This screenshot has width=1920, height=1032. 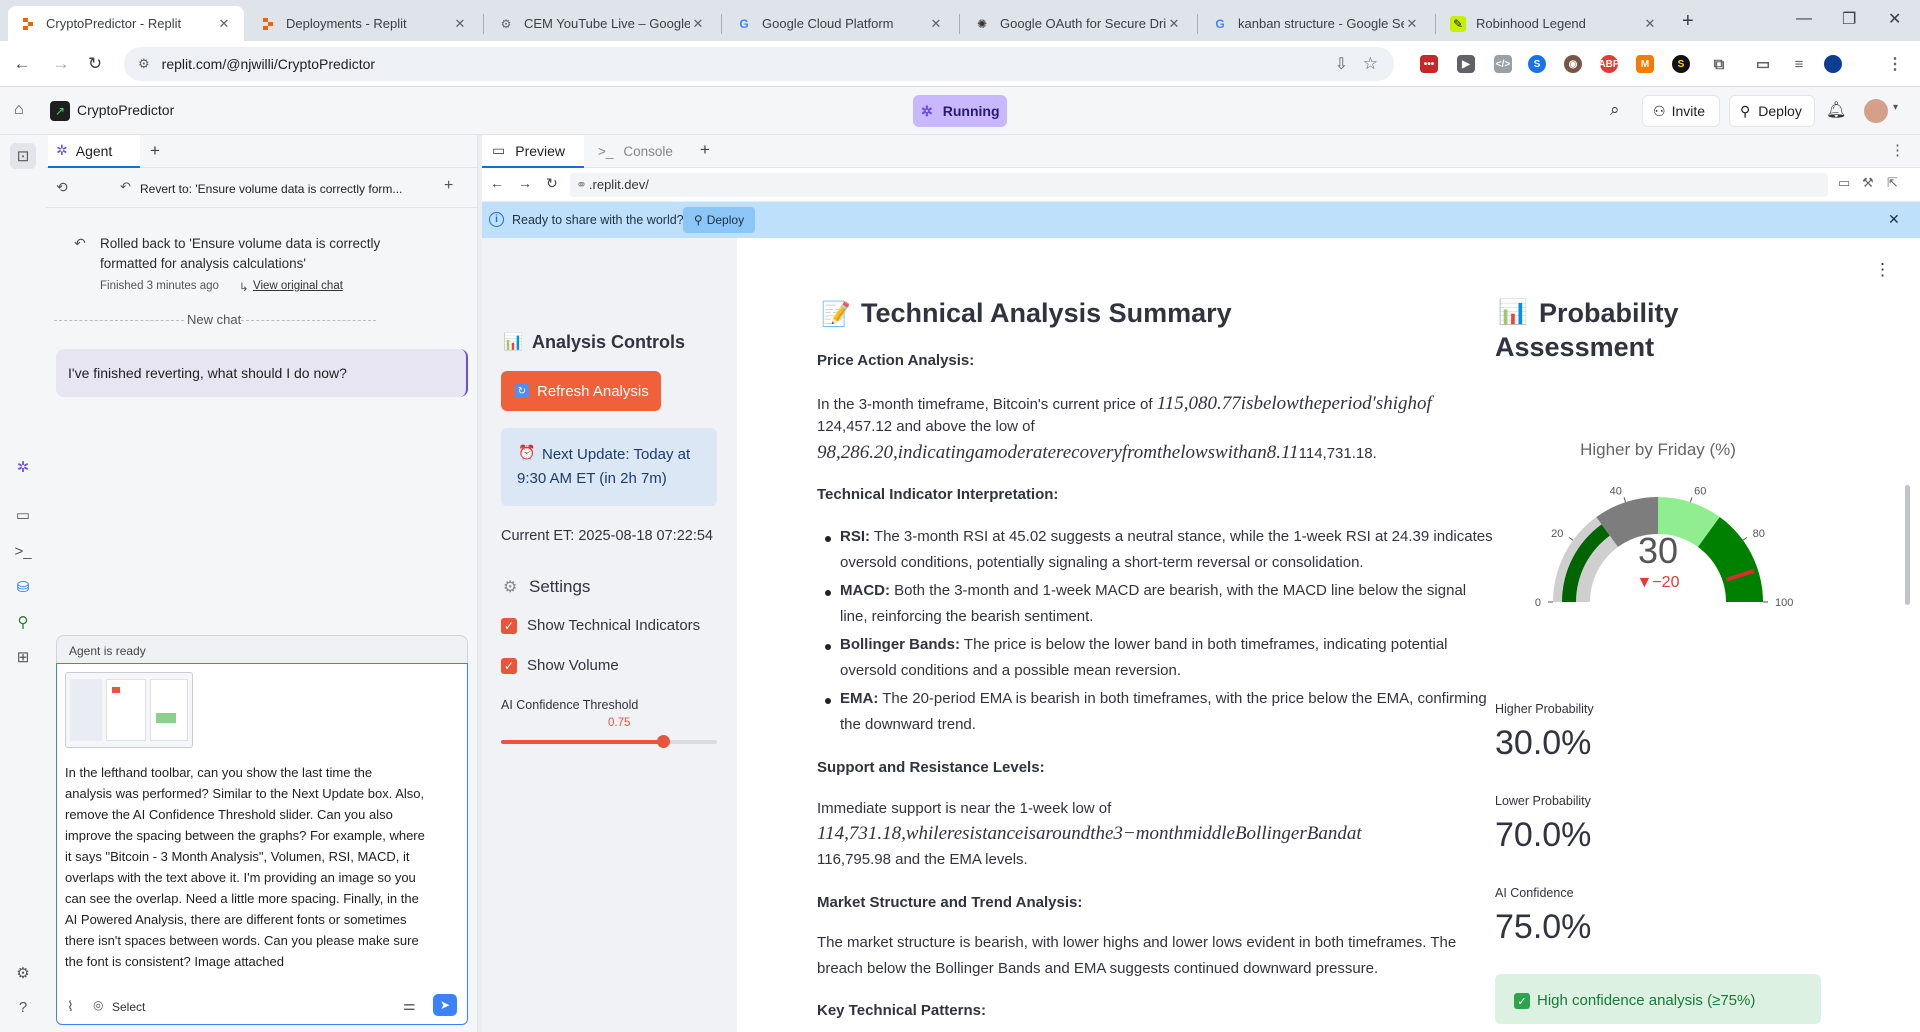 I want to click on reload-button: ↻, so click(x=95, y=64).